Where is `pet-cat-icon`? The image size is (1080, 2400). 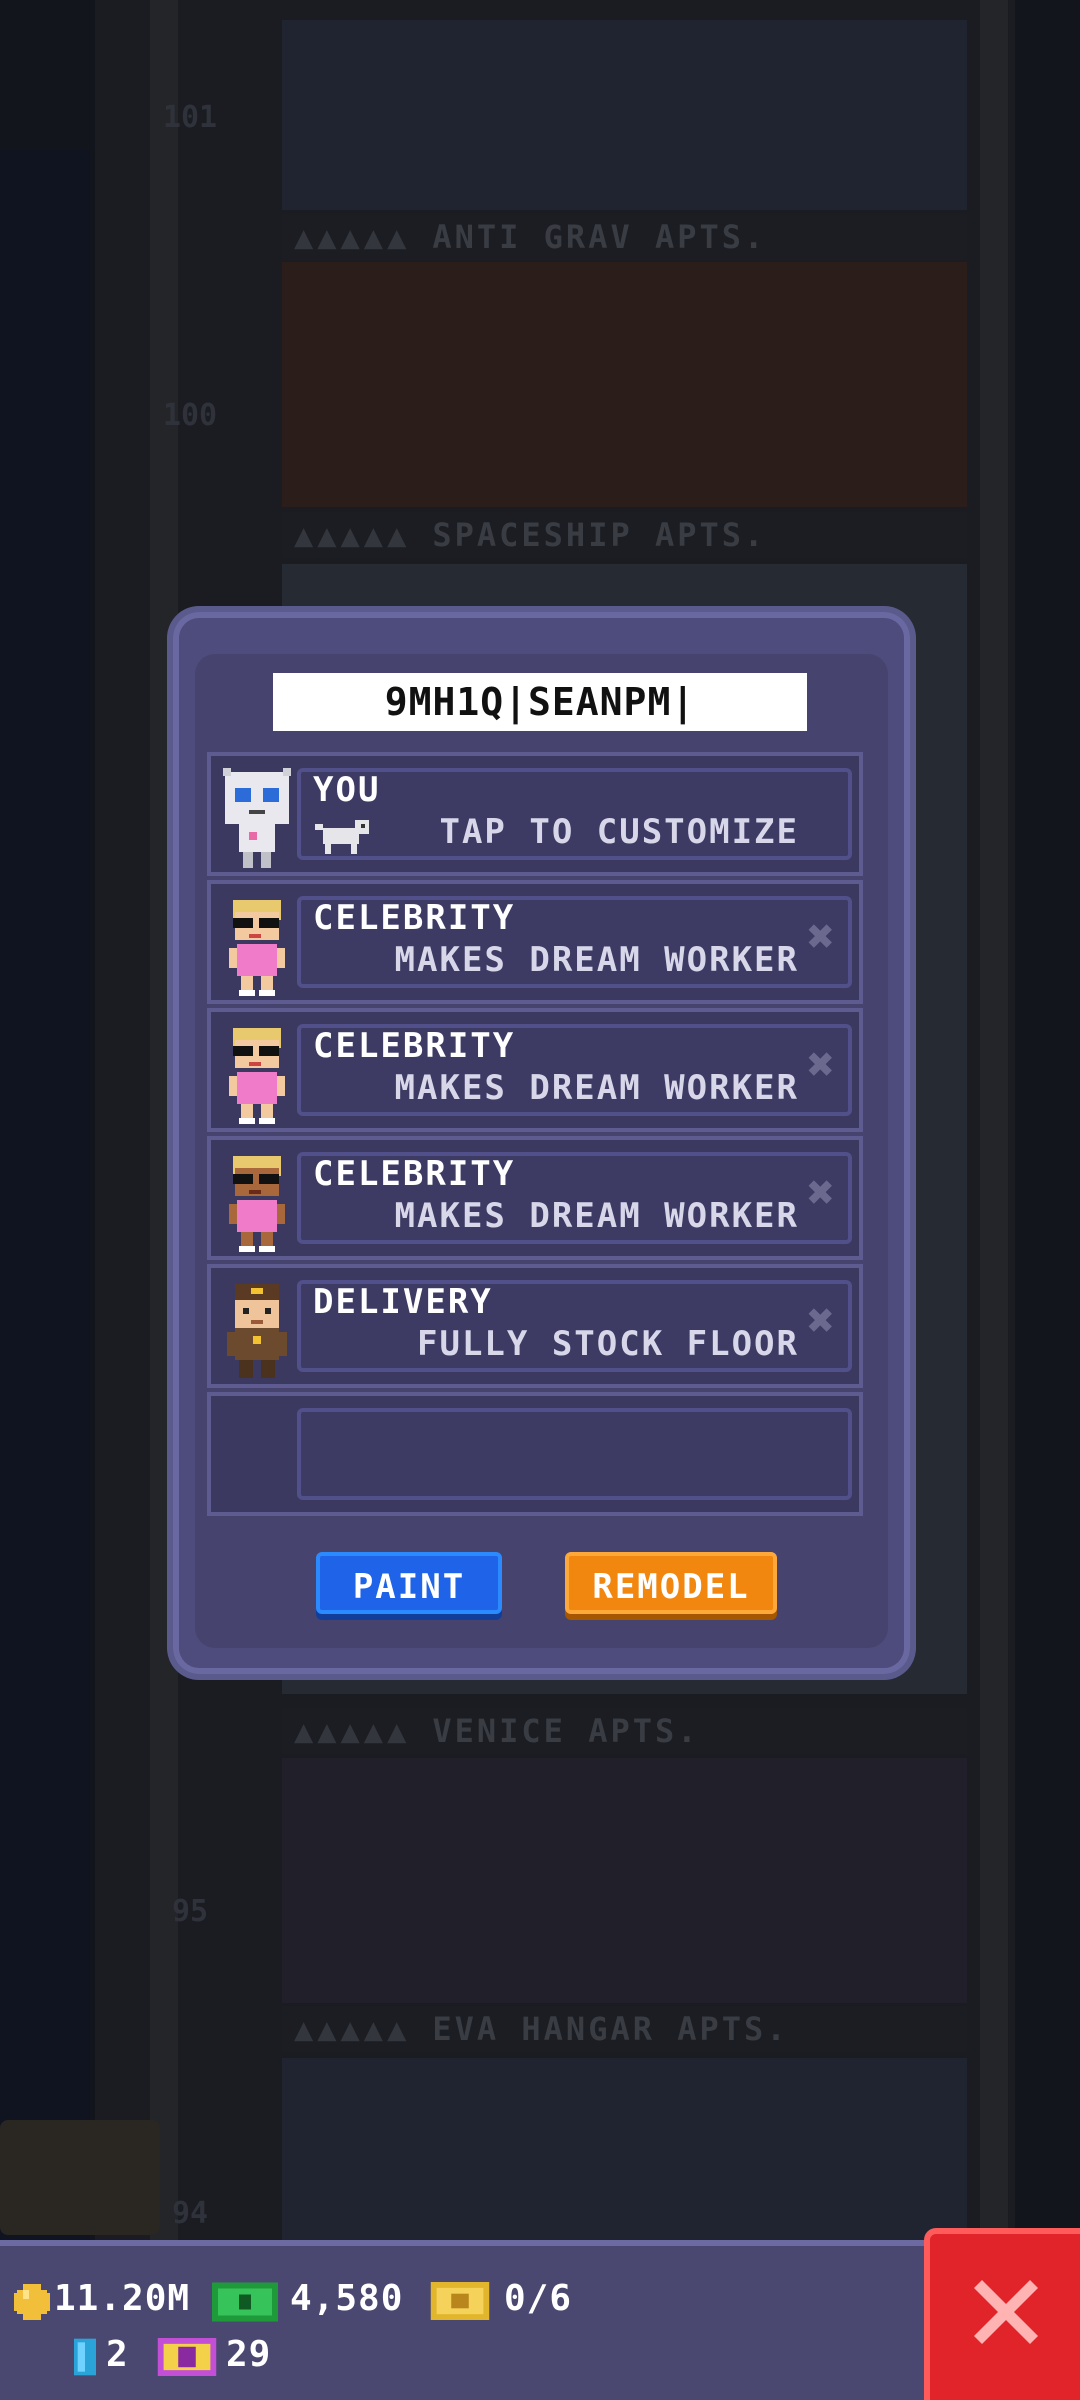
pet-cat-icon is located at coordinates (342, 837).